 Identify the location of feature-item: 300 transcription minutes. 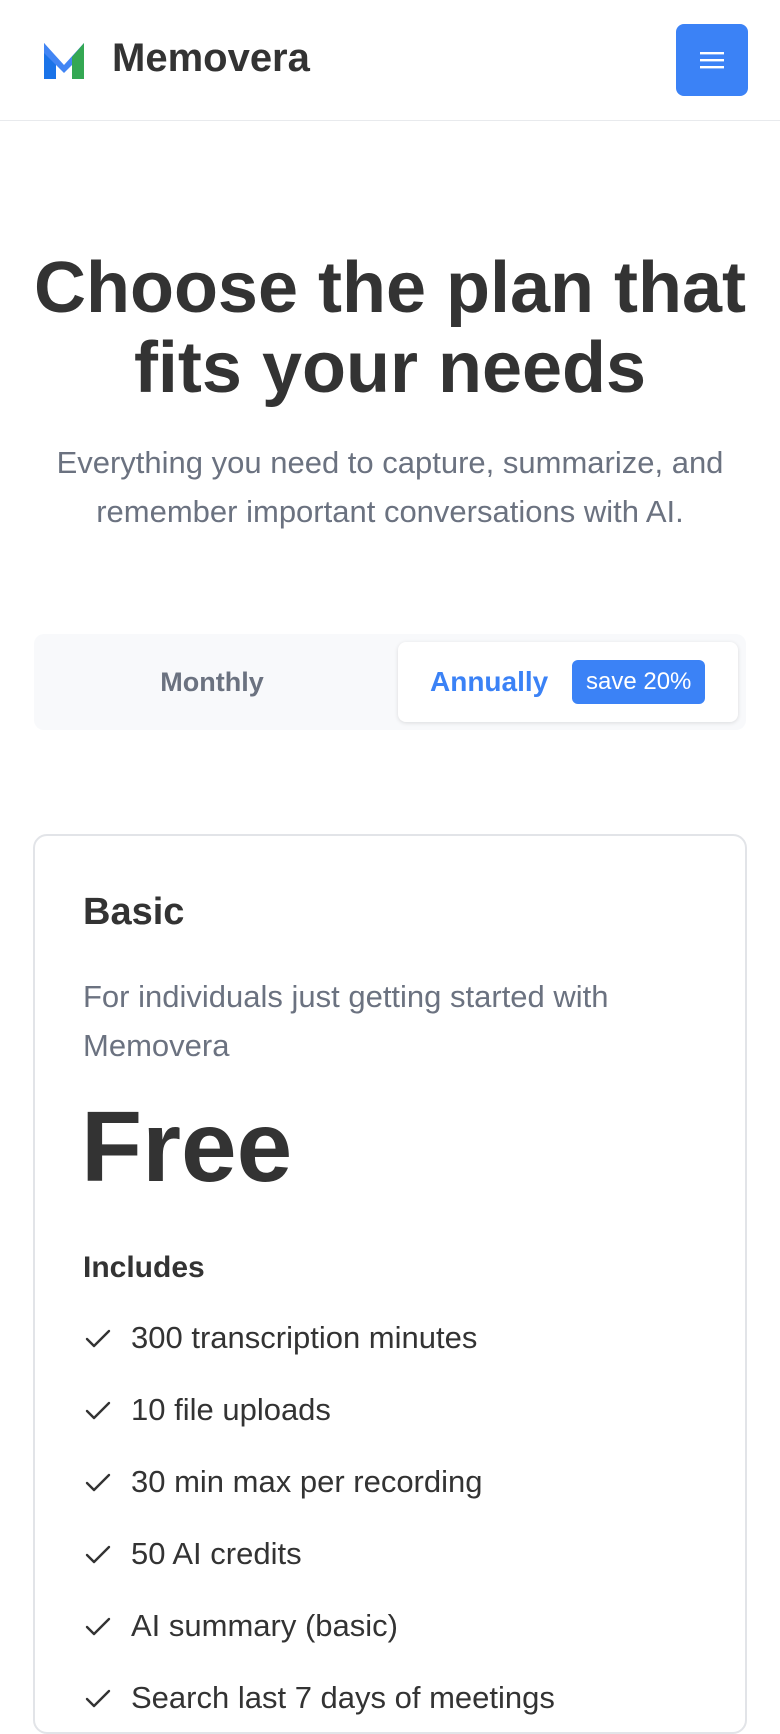
(319, 1338).